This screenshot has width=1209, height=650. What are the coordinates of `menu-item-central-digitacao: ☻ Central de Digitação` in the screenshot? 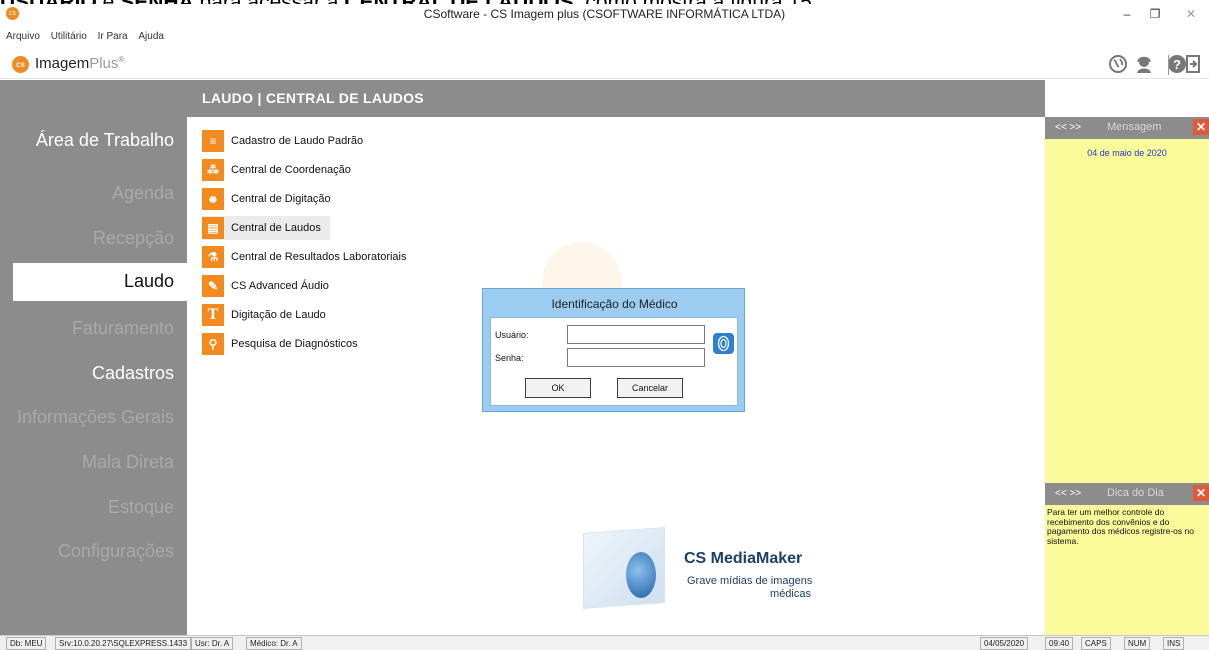 It's located at (322, 199).